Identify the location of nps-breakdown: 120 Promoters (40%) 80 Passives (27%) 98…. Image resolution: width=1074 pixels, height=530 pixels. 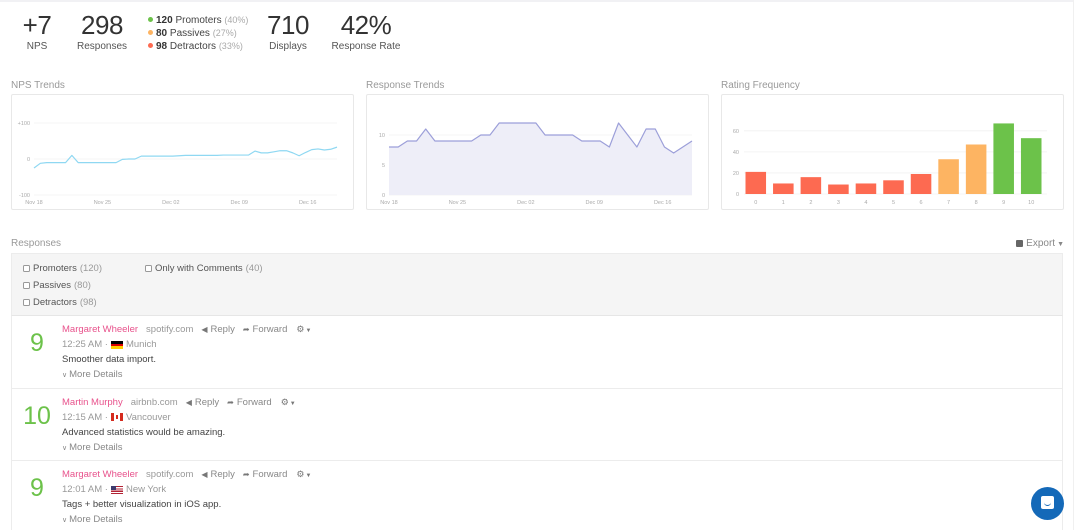
(198, 33).